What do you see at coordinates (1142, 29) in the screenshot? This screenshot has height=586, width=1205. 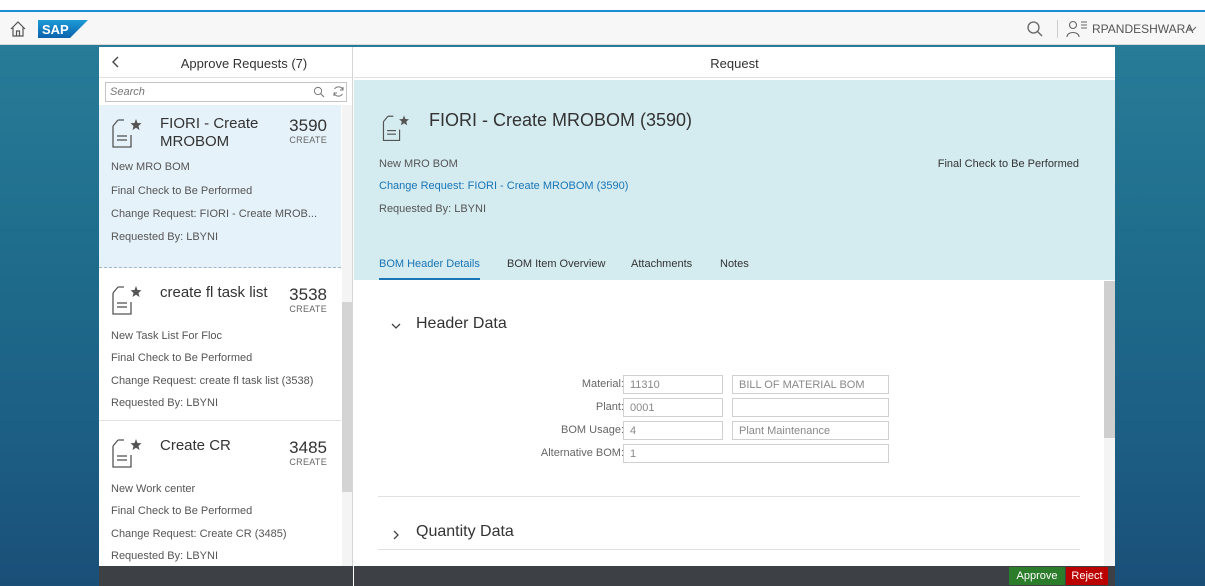 I see `user-name: RPANDESHWARA` at bounding box center [1142, 29].